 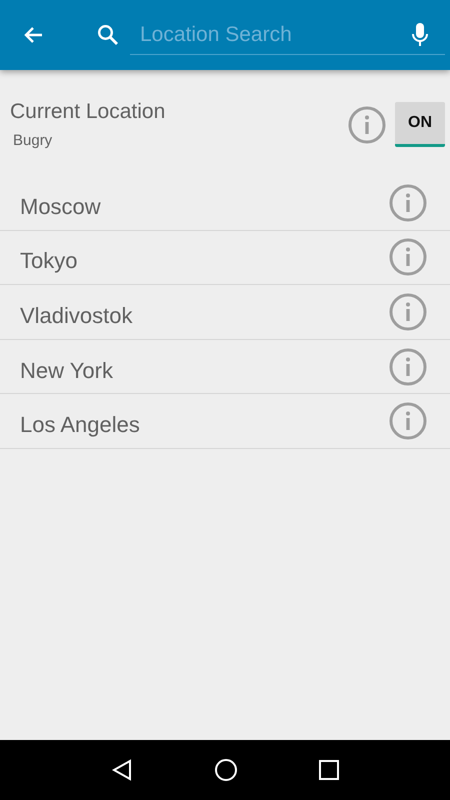 What do you see at coordinates (329, 770) in the screenshot?
I see `recents-icon` at bounding box center [329, 770].